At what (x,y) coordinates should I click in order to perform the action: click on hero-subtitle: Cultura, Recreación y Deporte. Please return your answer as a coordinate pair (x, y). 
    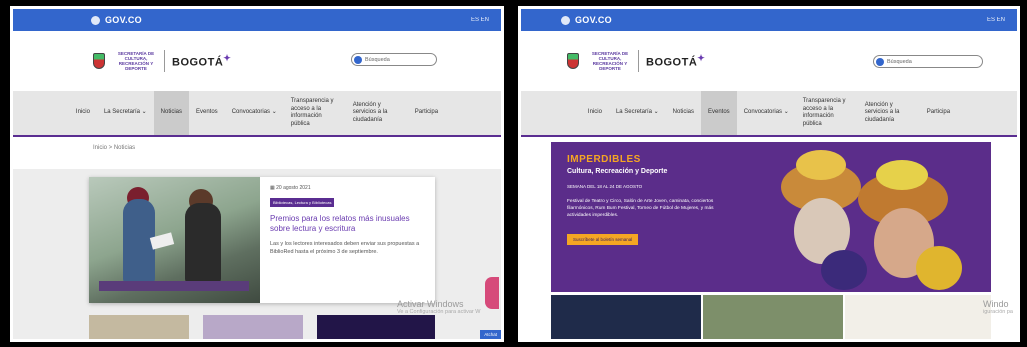
    Looking at the image, I should click on (617, 171).